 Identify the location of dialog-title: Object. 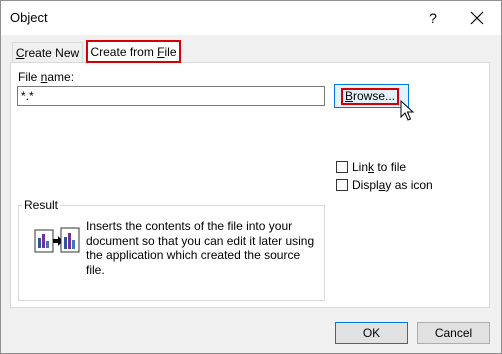
(29, 17).